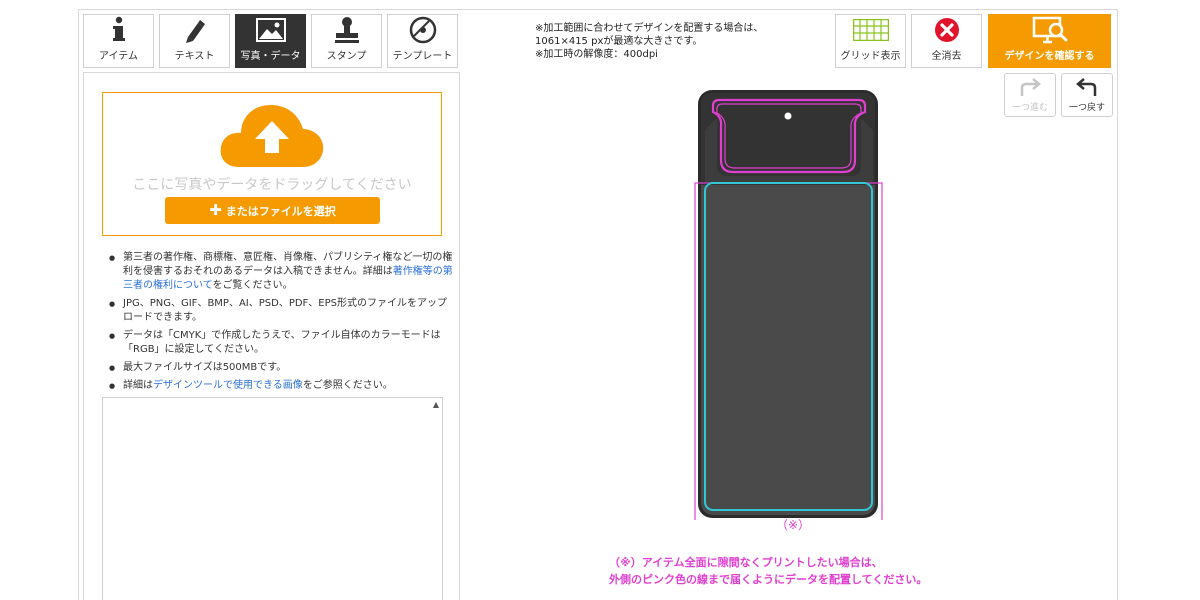 The width and height of the screenshot is (1200, 600). I want to click on tab-text: テキスト, so click(194, 41).